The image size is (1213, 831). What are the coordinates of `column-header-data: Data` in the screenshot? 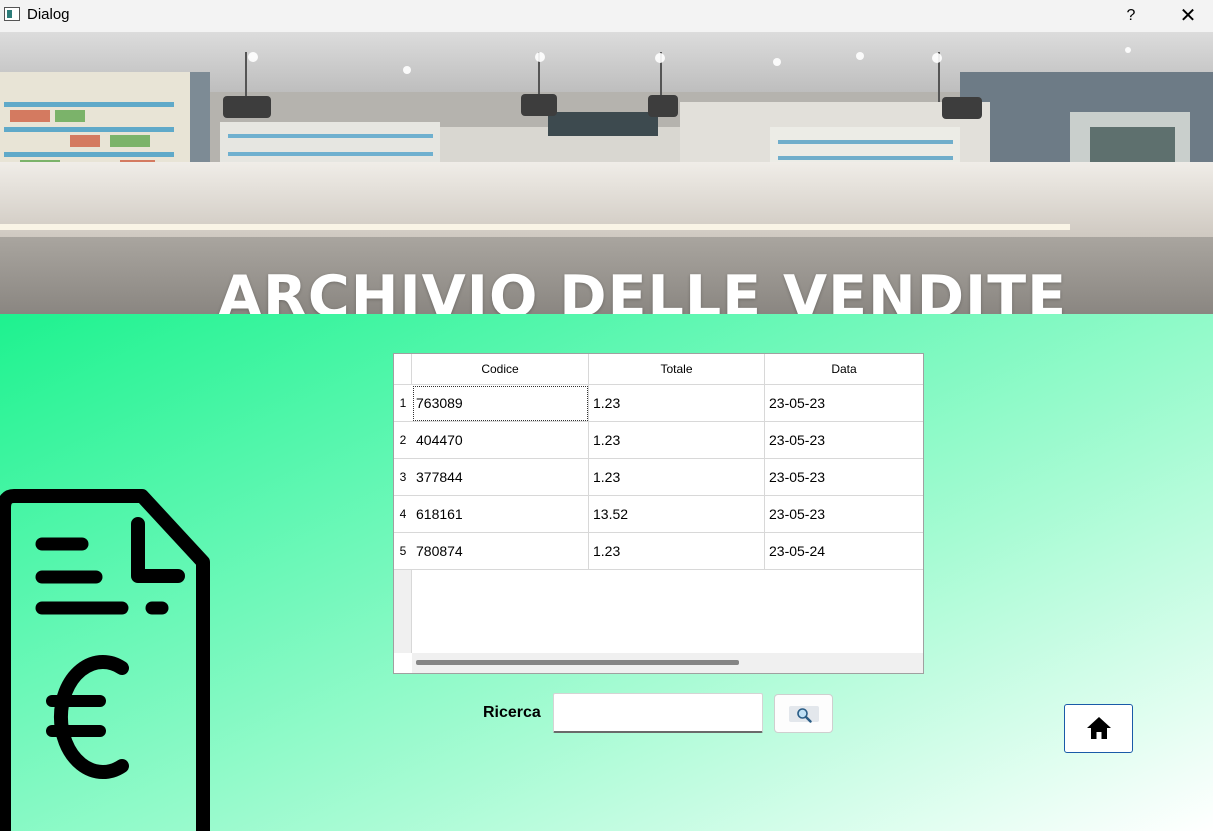 It's located at (844, 369).